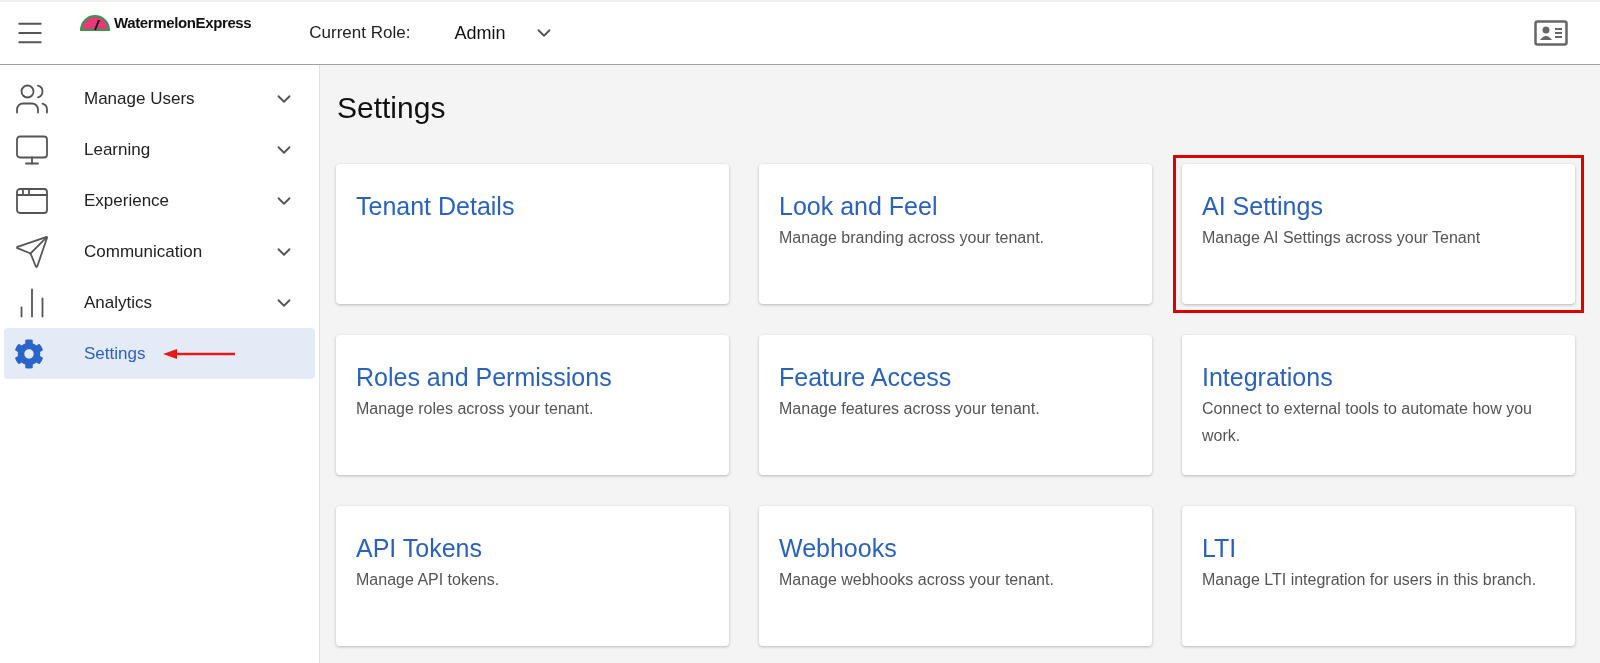 The height and width of the screenshot is (663, 1600). What do you see at coordinates (917, 580) in the screenshot?
I see `card-description: Manage webhooks across your tenant.` at bounding box center [917, 580].